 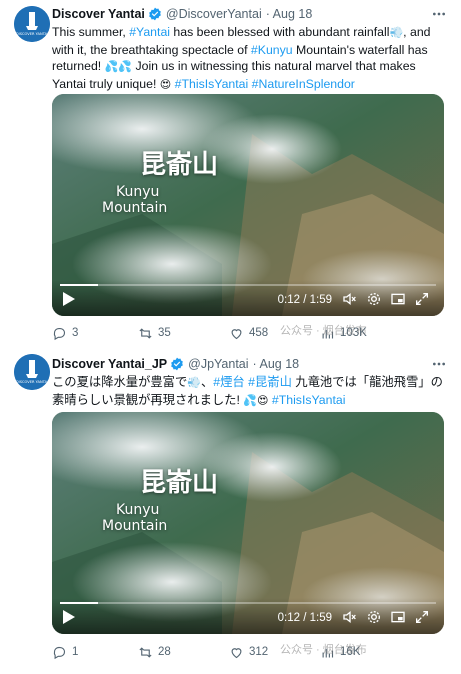 What do you see at coordinates (118, 66) in the screenshot?
I see `emoji: 💦💦` at bounding box center [118, 66].